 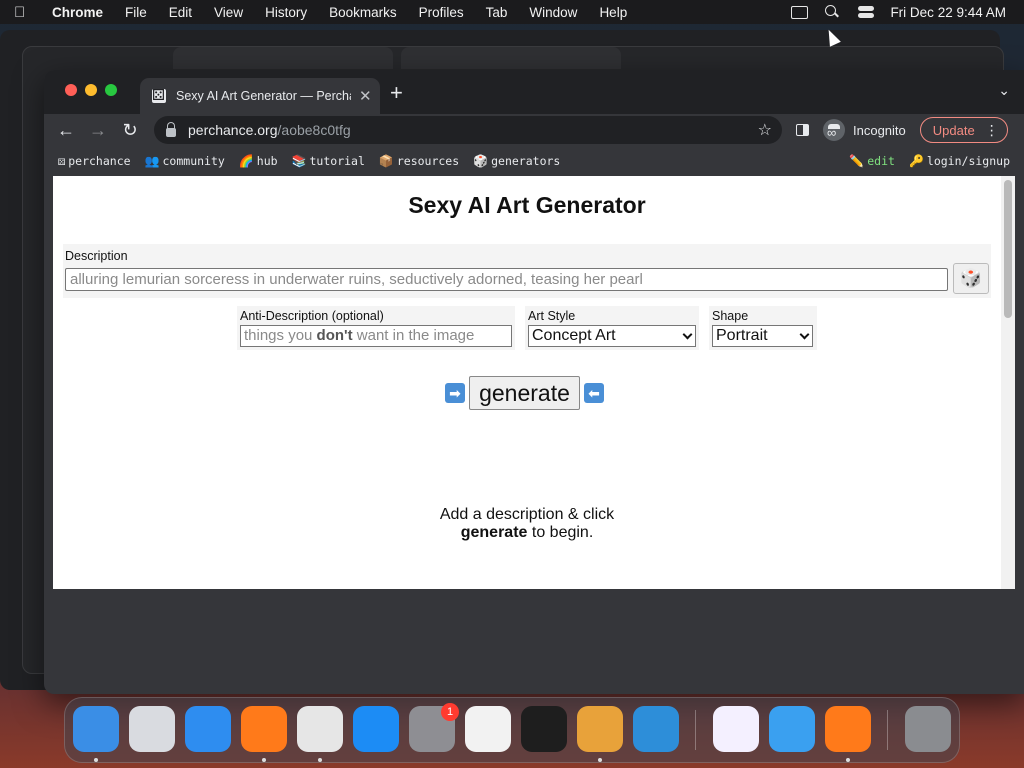 What do you see at coordinates (260, 96) in the screenshot?
I see `tab-active: Sexy AI Art Generator — Perchance ✕` at bounding box center [260, 96].